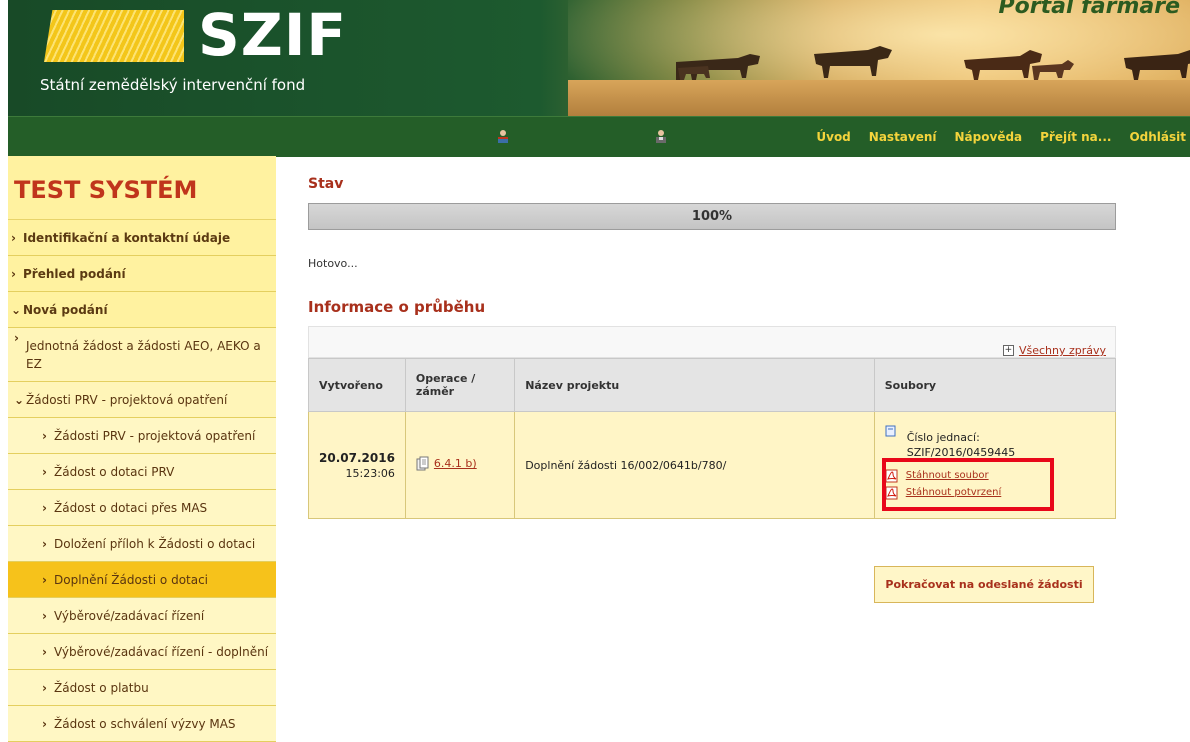  I want to click on cell-created: 20.07.2016 15:23:06, so click(357, 465).